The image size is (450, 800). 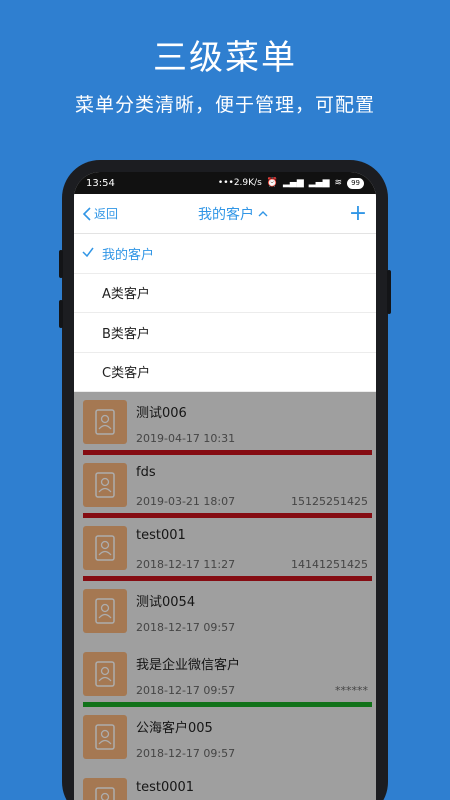 What do you see at coordinates (126, 334) in the screenshot?
I see `dropdown-item-label: B类客户` at bounding box center [126, 334].